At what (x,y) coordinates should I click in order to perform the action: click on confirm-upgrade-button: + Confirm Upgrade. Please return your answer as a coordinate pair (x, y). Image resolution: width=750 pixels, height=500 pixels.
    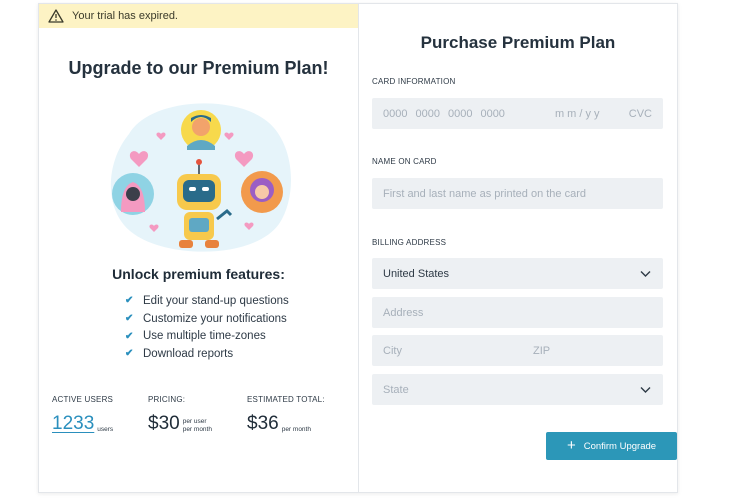
    Looking at the image, I should click on (611, 446).